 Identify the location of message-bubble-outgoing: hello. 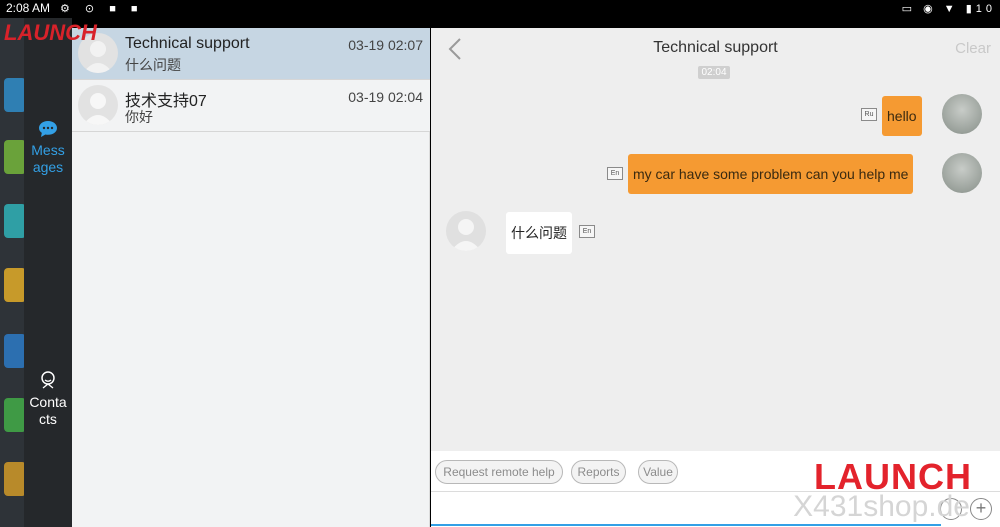
(902, 116).